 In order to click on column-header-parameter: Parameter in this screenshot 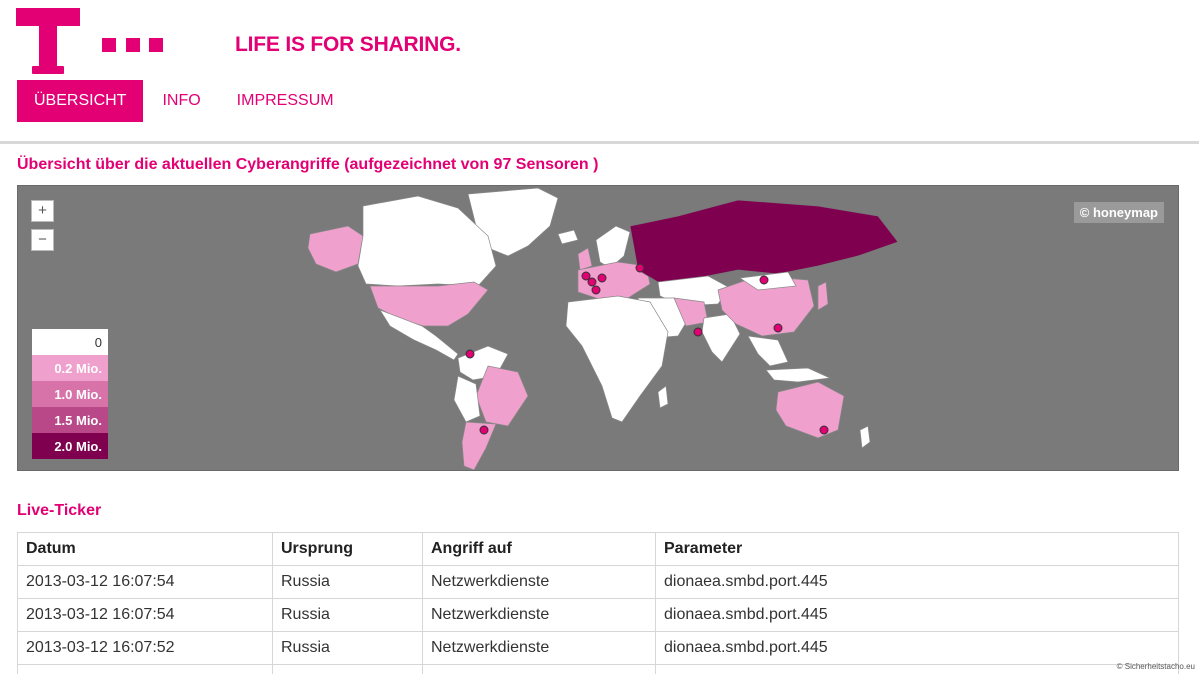, I will do `click(917, 549)`.